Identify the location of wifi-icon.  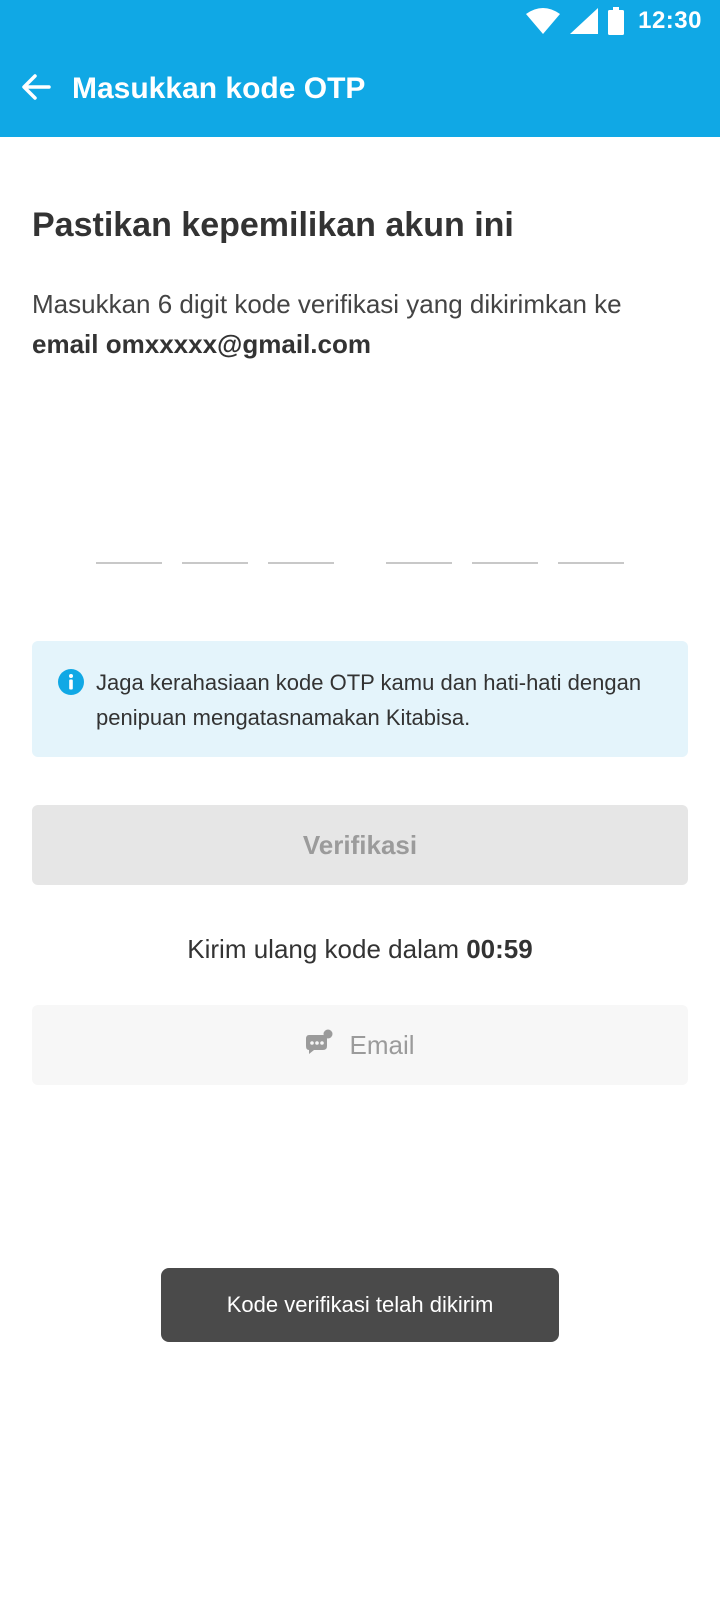
(543, 21).